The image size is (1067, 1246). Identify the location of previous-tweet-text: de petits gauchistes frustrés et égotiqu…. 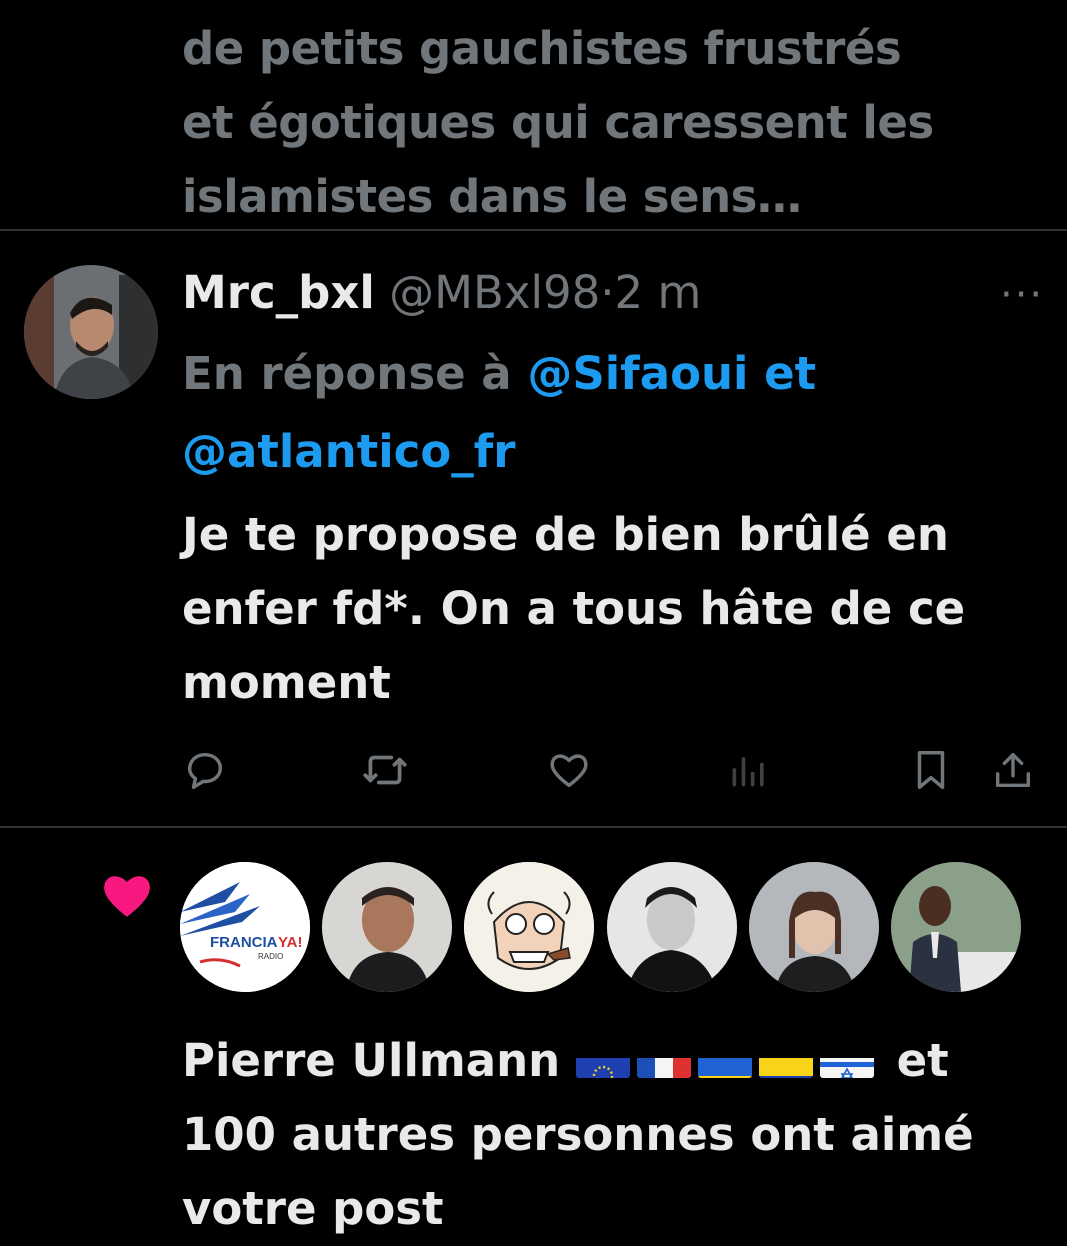
(617, 123).